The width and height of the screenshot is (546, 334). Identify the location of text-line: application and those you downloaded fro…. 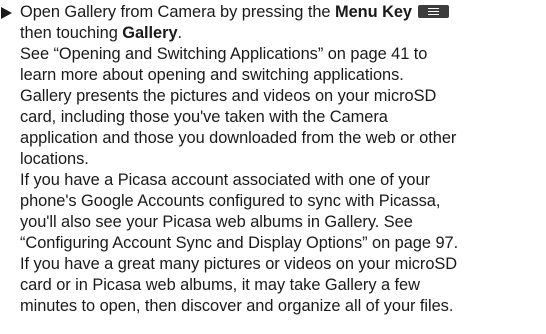
(238, 138).